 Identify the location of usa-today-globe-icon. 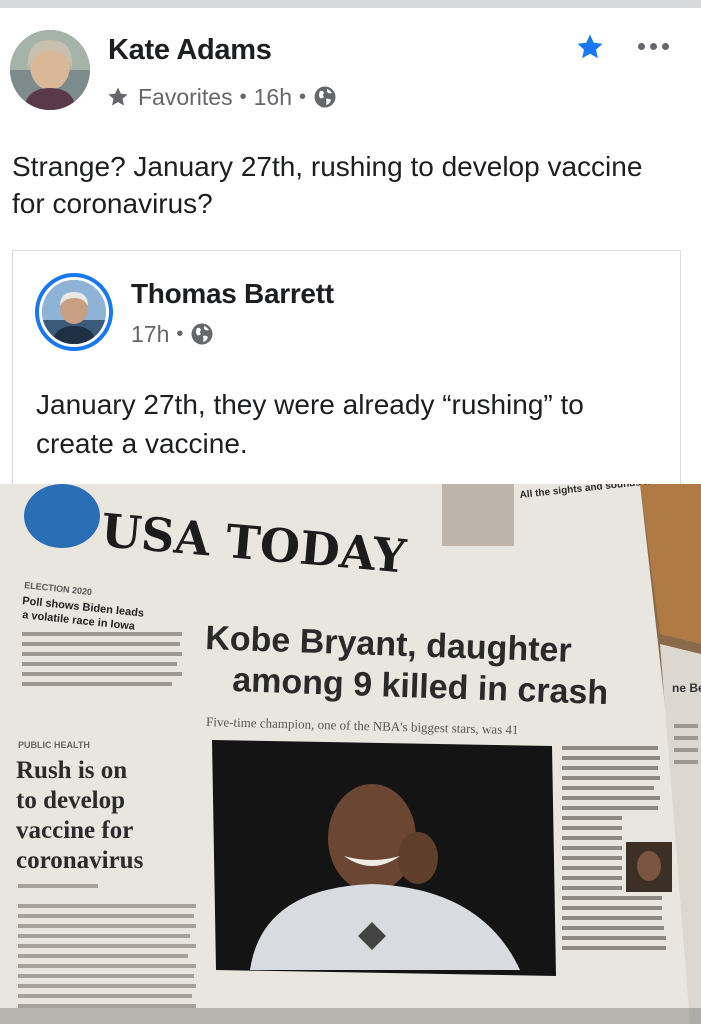
(62, 516).